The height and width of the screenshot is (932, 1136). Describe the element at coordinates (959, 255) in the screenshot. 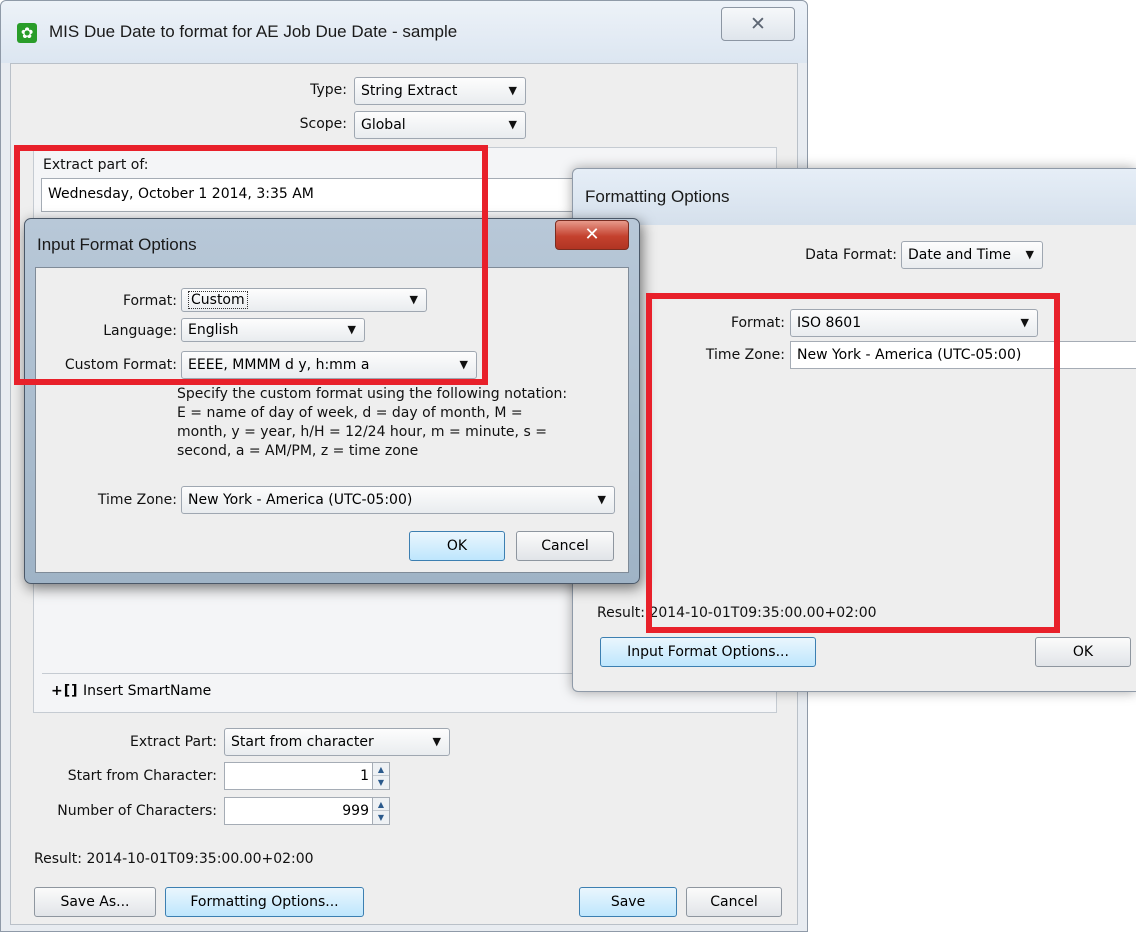

I see `data-format-value: Date and Time` at that location.